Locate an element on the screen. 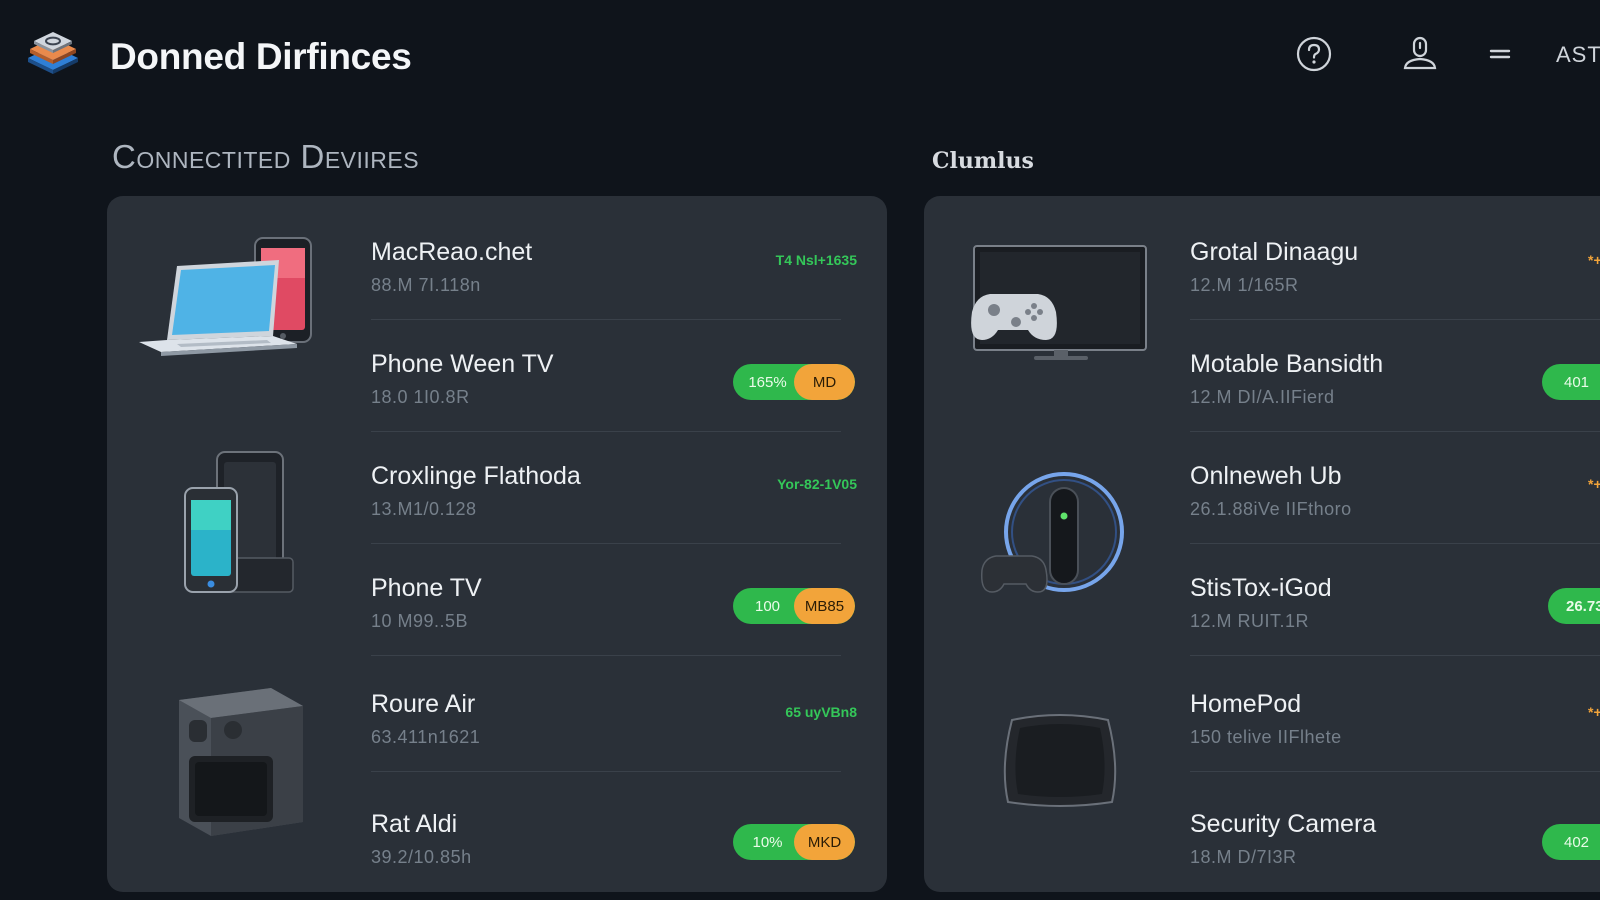  list-item: Motable Bansidth 12.M DI/A.IIFierd 401 M is located at coordinates (1395, 376).